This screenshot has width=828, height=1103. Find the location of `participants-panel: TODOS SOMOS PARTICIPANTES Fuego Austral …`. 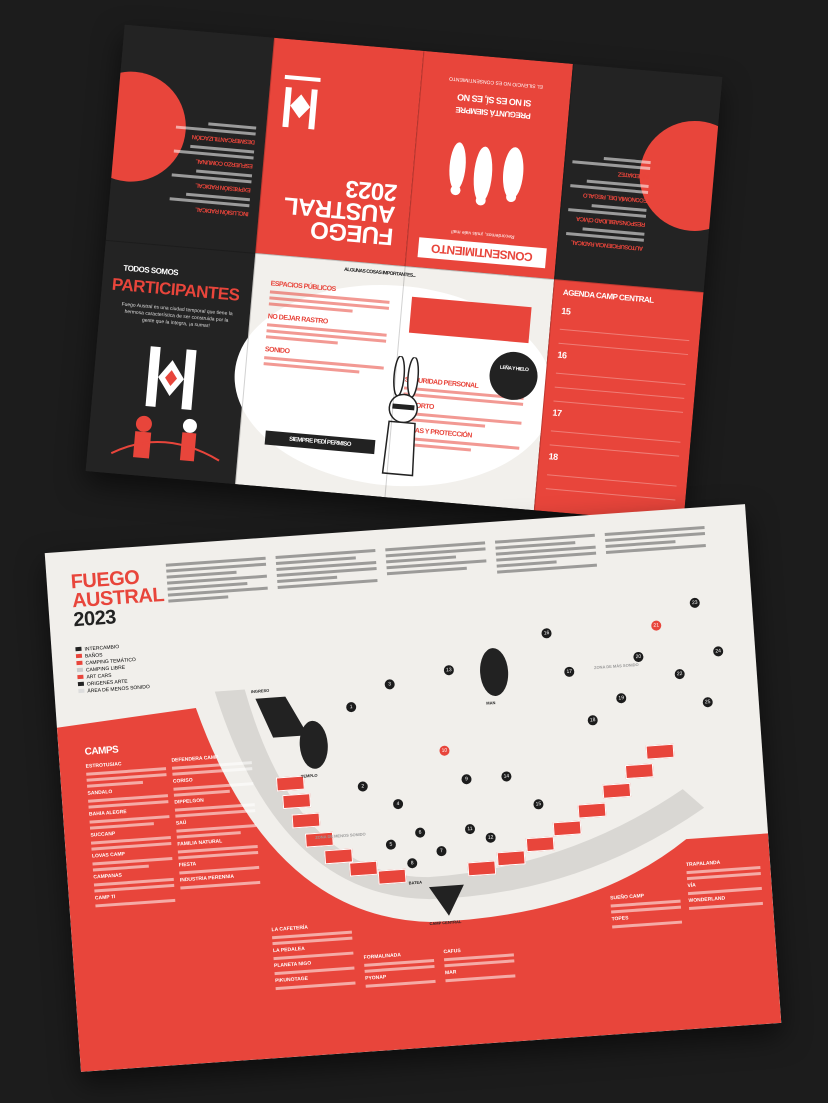

participants-panel: TODOS SOMOS PARTICIPANTES Fuego Austral … is located at coordinates (170, 362).